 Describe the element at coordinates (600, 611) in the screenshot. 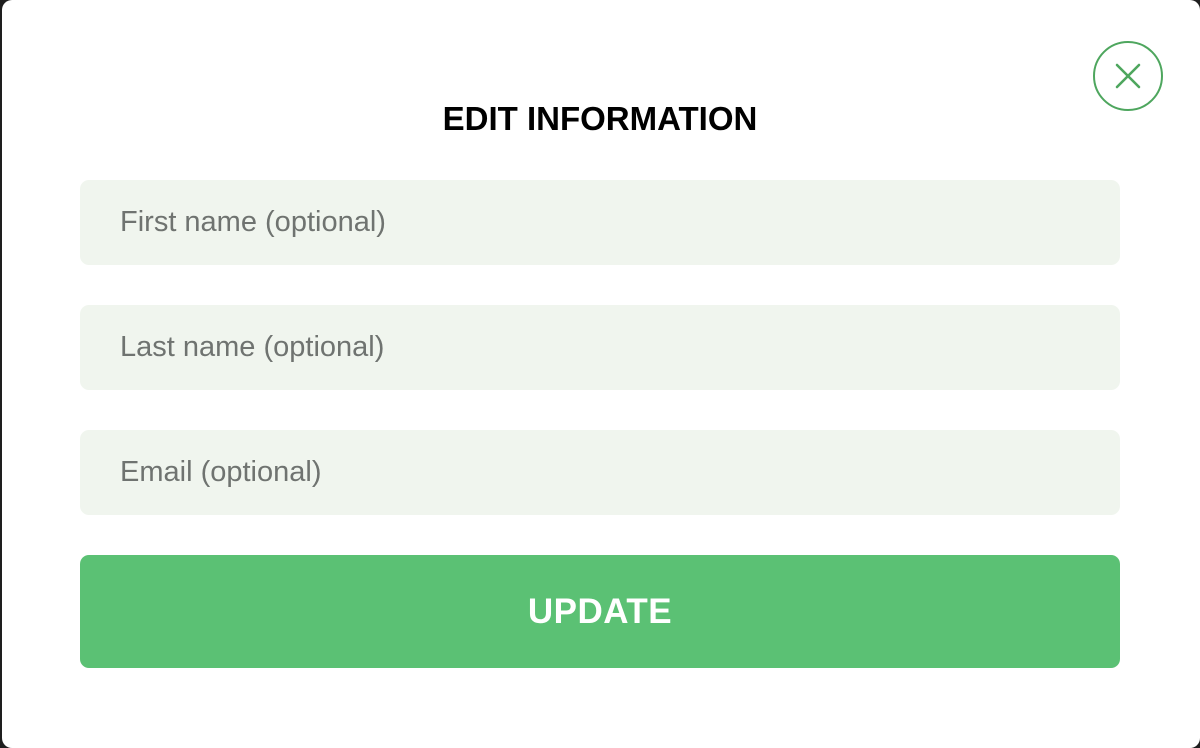

I see `update-button: UPDATE` at that location.